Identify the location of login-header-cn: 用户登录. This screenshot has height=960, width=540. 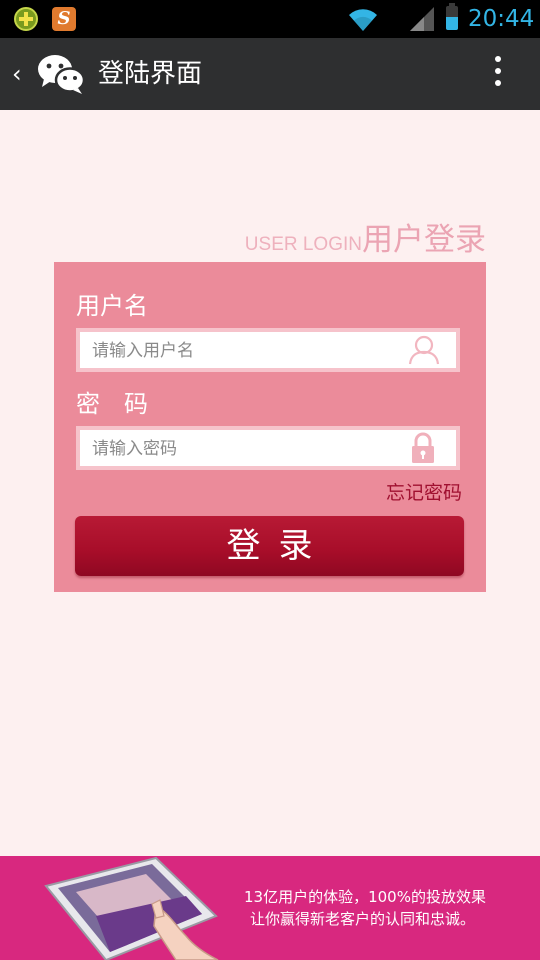
(424, 240).